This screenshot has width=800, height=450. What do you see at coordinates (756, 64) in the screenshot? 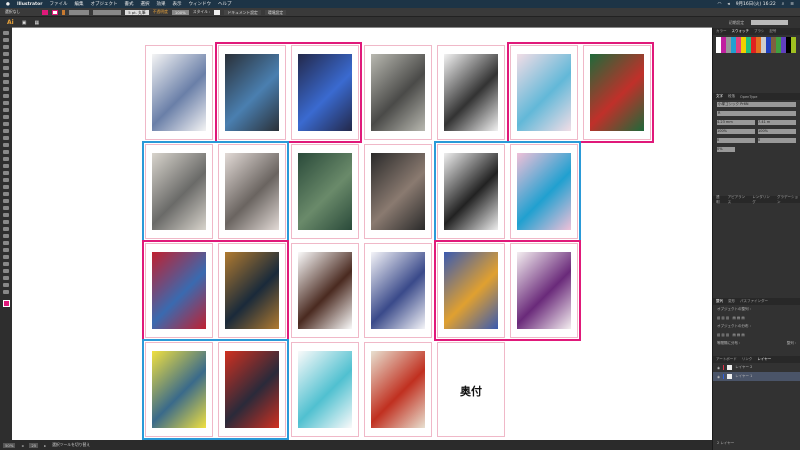
I see `swatch-grid` at bounding box center [756, 64].